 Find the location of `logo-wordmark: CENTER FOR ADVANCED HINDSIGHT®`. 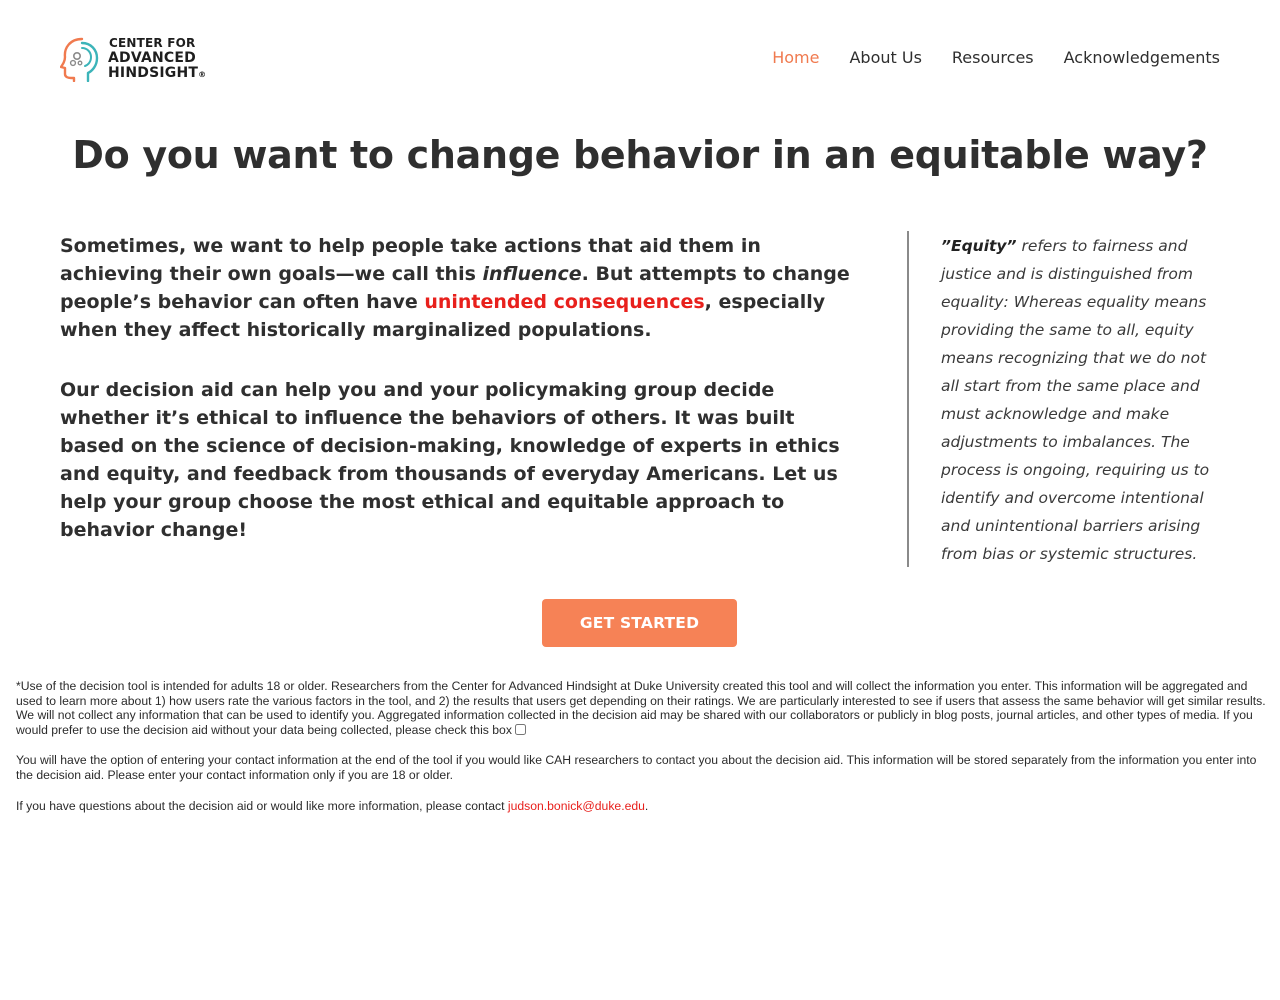

logo-wordmark: CENTER FOR ADVANCED HINDSIGHT® is located at coordinates (157, 59).